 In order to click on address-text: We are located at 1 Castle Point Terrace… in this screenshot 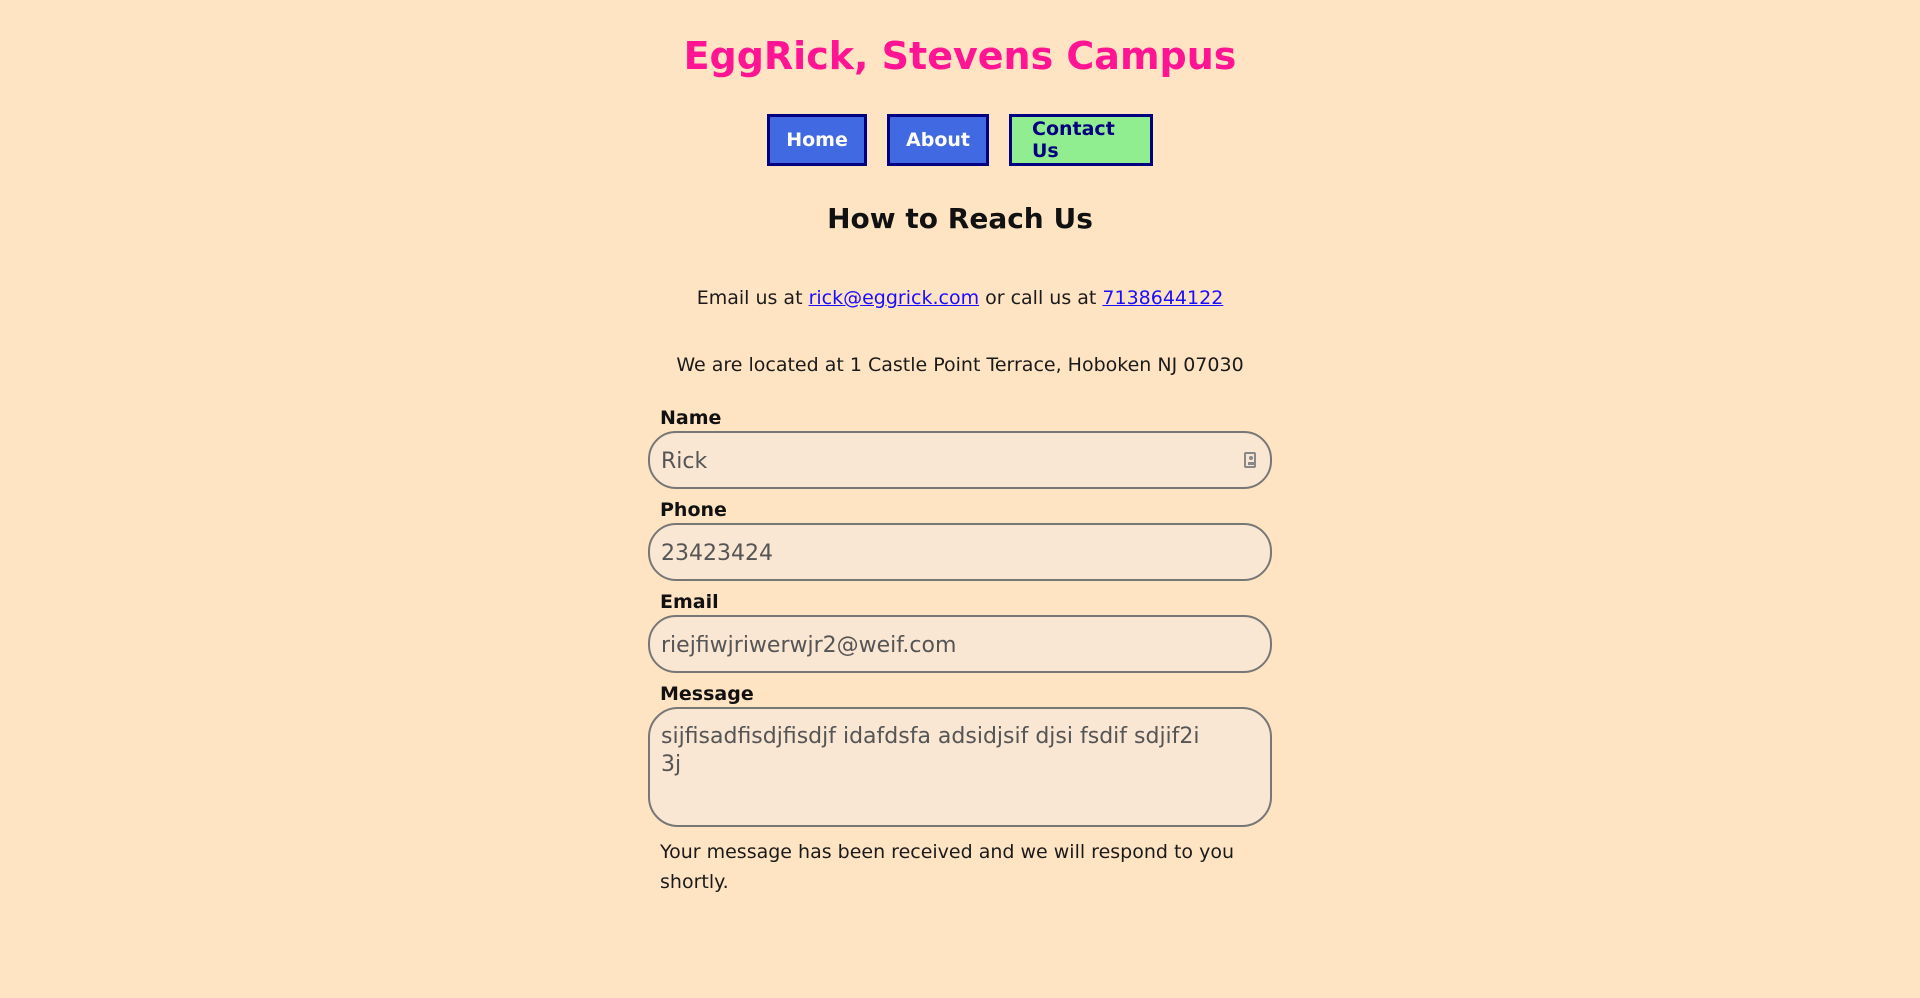, I will do `click(960, 365)`.